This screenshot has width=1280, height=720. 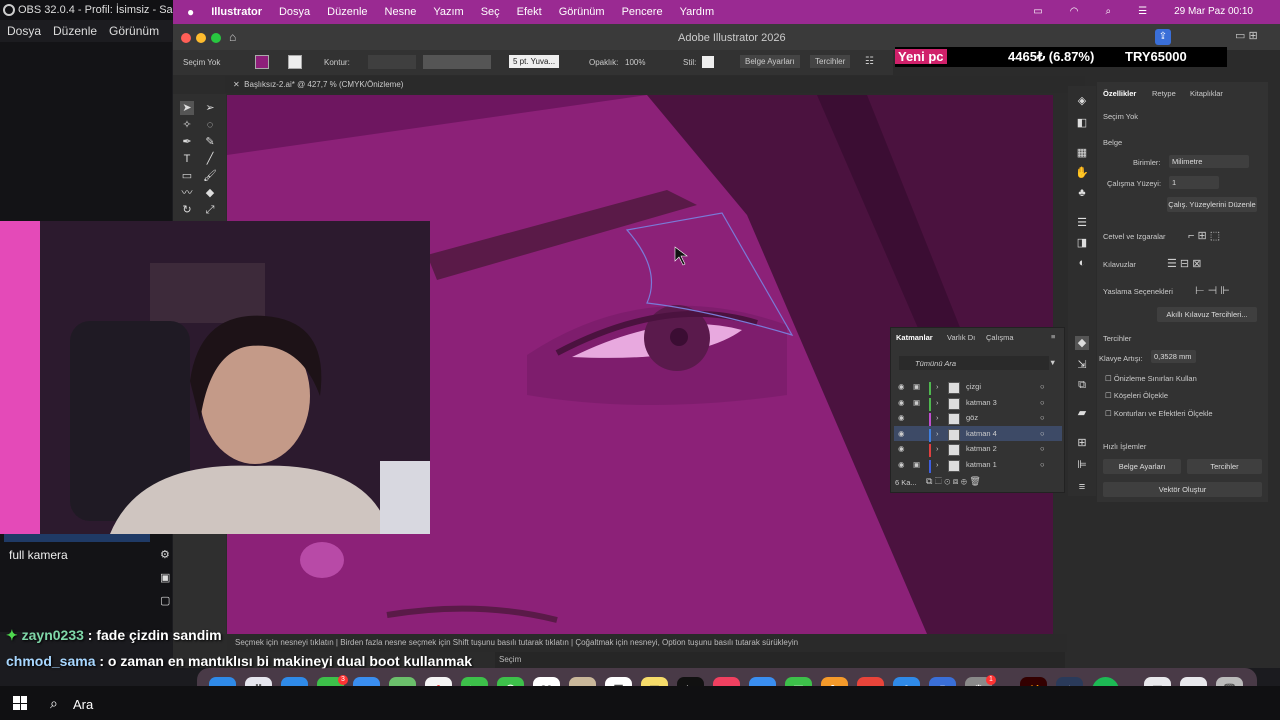 I want to click on menu-app: Illustrator, so click(x=236, y=12).